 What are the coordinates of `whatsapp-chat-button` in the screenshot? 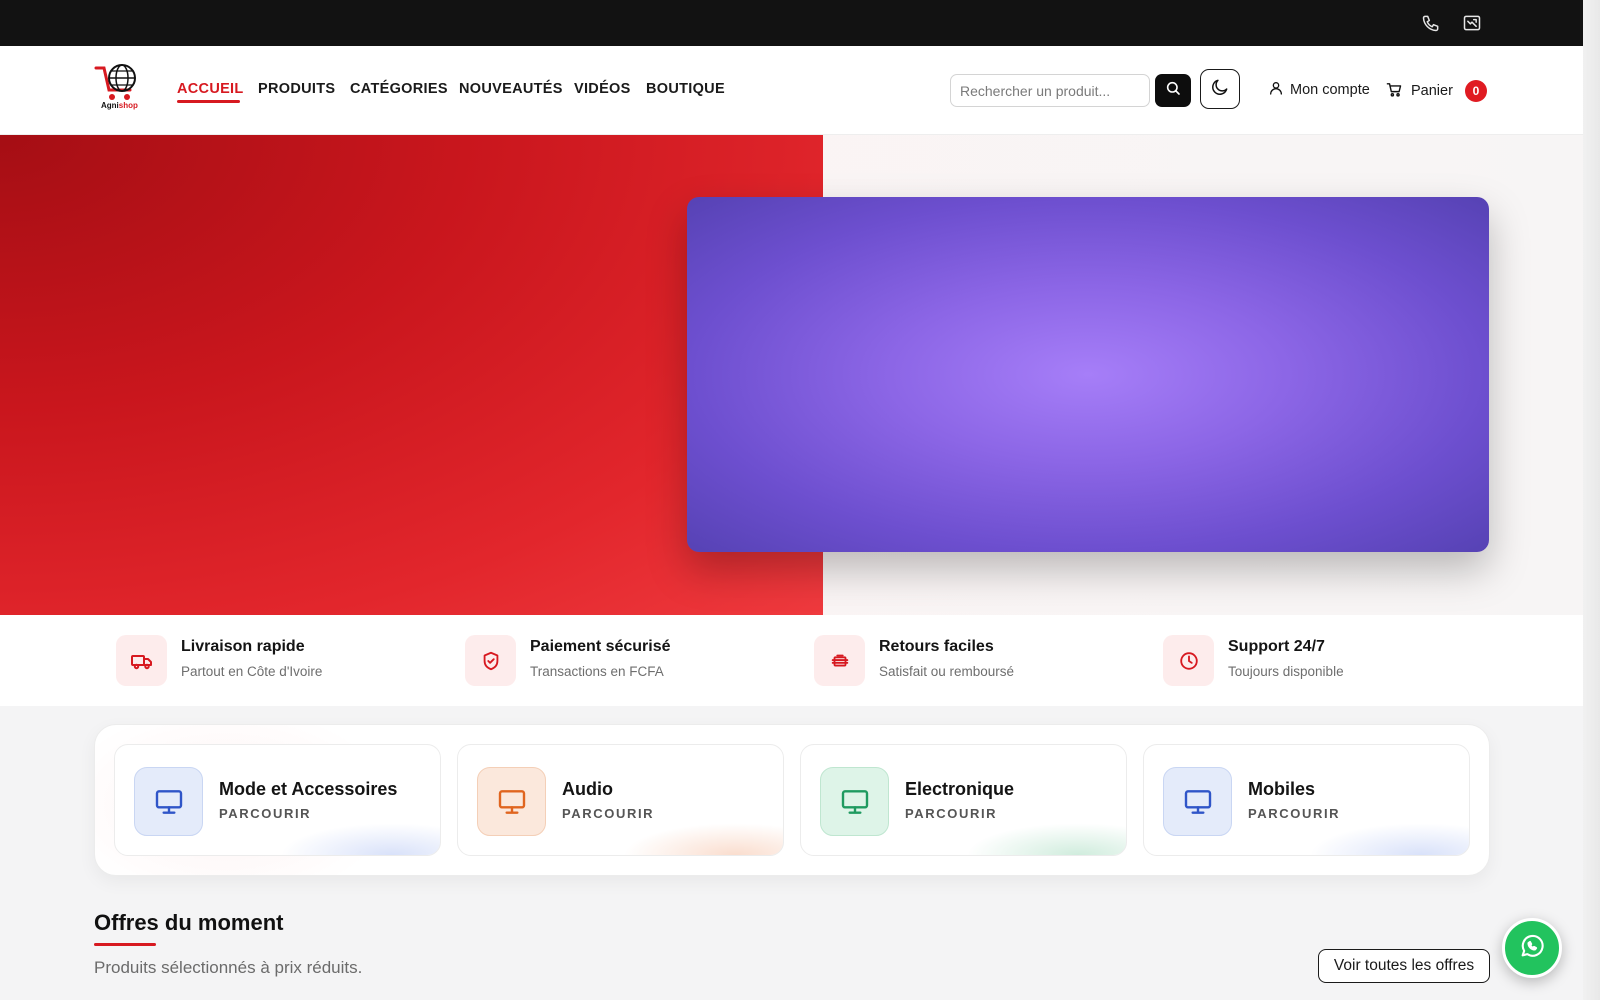 It's located at (1532, 948).